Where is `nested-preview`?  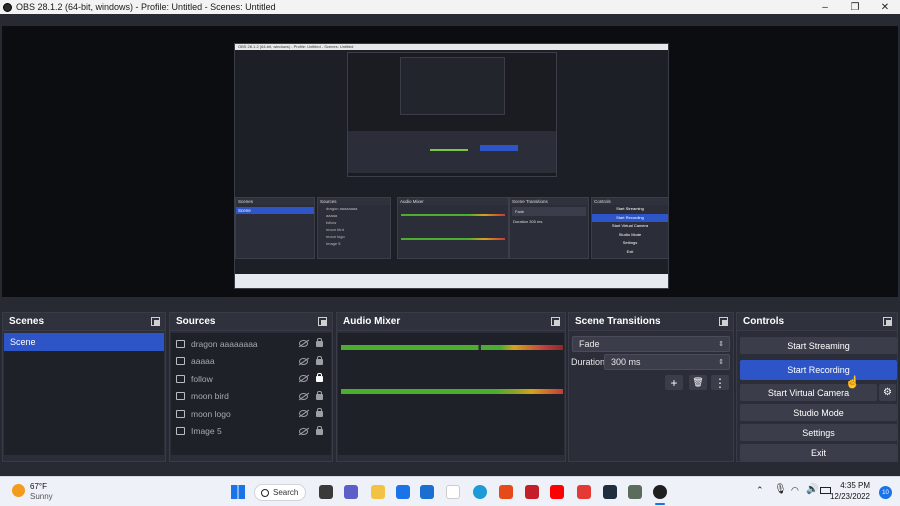
nested-preview is located at coordinates (452, 114).